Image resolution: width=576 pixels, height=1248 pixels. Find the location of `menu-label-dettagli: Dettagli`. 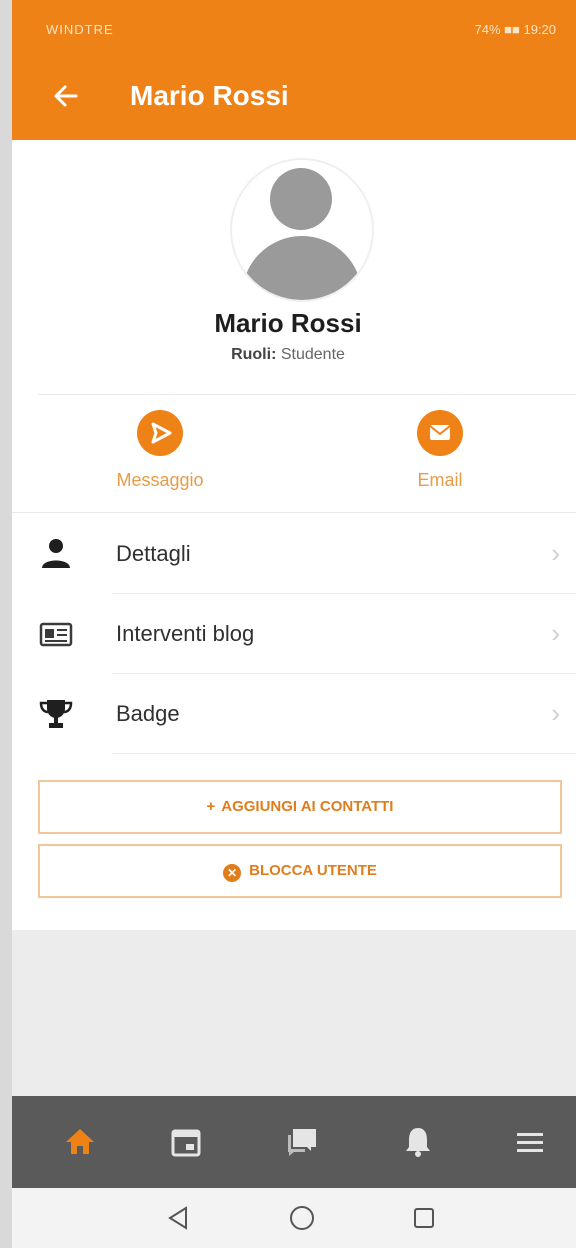

menu-label-dettagli: Dettagli is located at coordinates (153, 553).